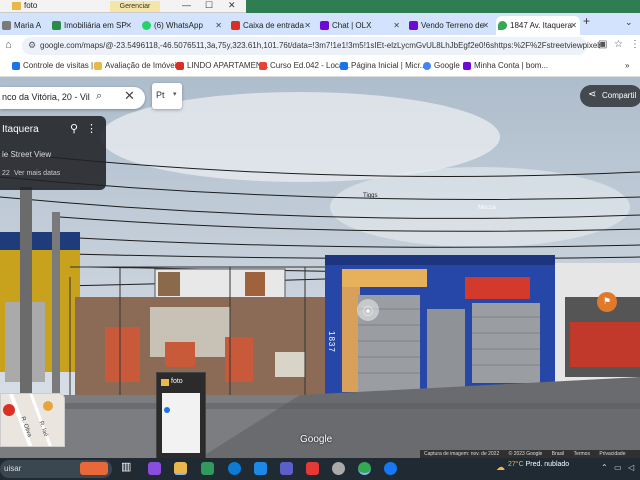  I want to click on bookmark-item: Google, so click(441, 65).